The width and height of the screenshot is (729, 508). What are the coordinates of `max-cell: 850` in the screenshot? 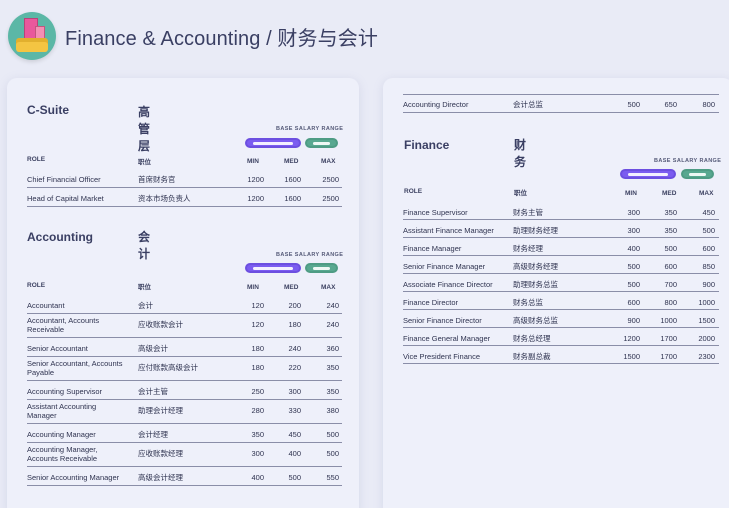 It's located at (708, 266).